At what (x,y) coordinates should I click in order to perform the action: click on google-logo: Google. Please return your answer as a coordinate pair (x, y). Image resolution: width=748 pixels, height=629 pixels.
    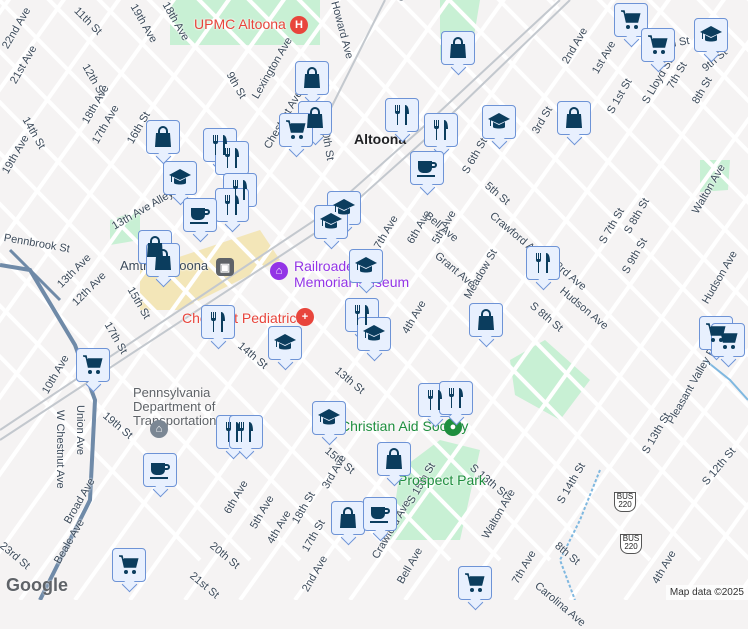
    Looking at the image, I should click on (37, 585).